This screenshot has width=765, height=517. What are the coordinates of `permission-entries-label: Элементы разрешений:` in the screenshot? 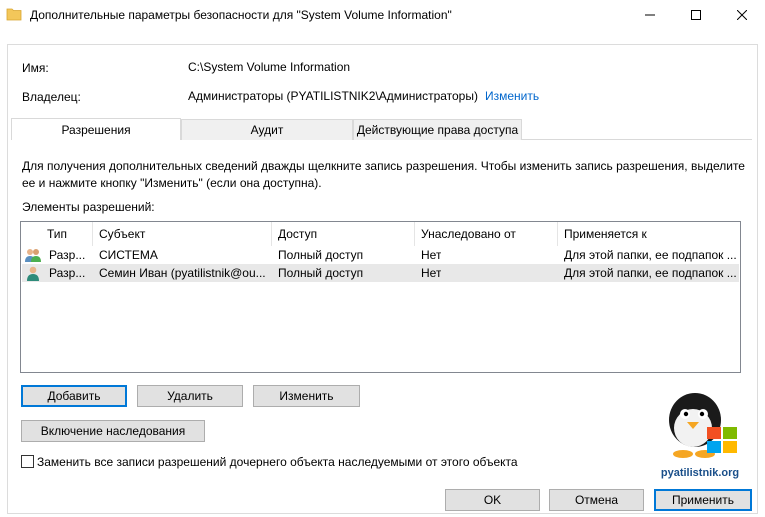 It's located at (88, 207).